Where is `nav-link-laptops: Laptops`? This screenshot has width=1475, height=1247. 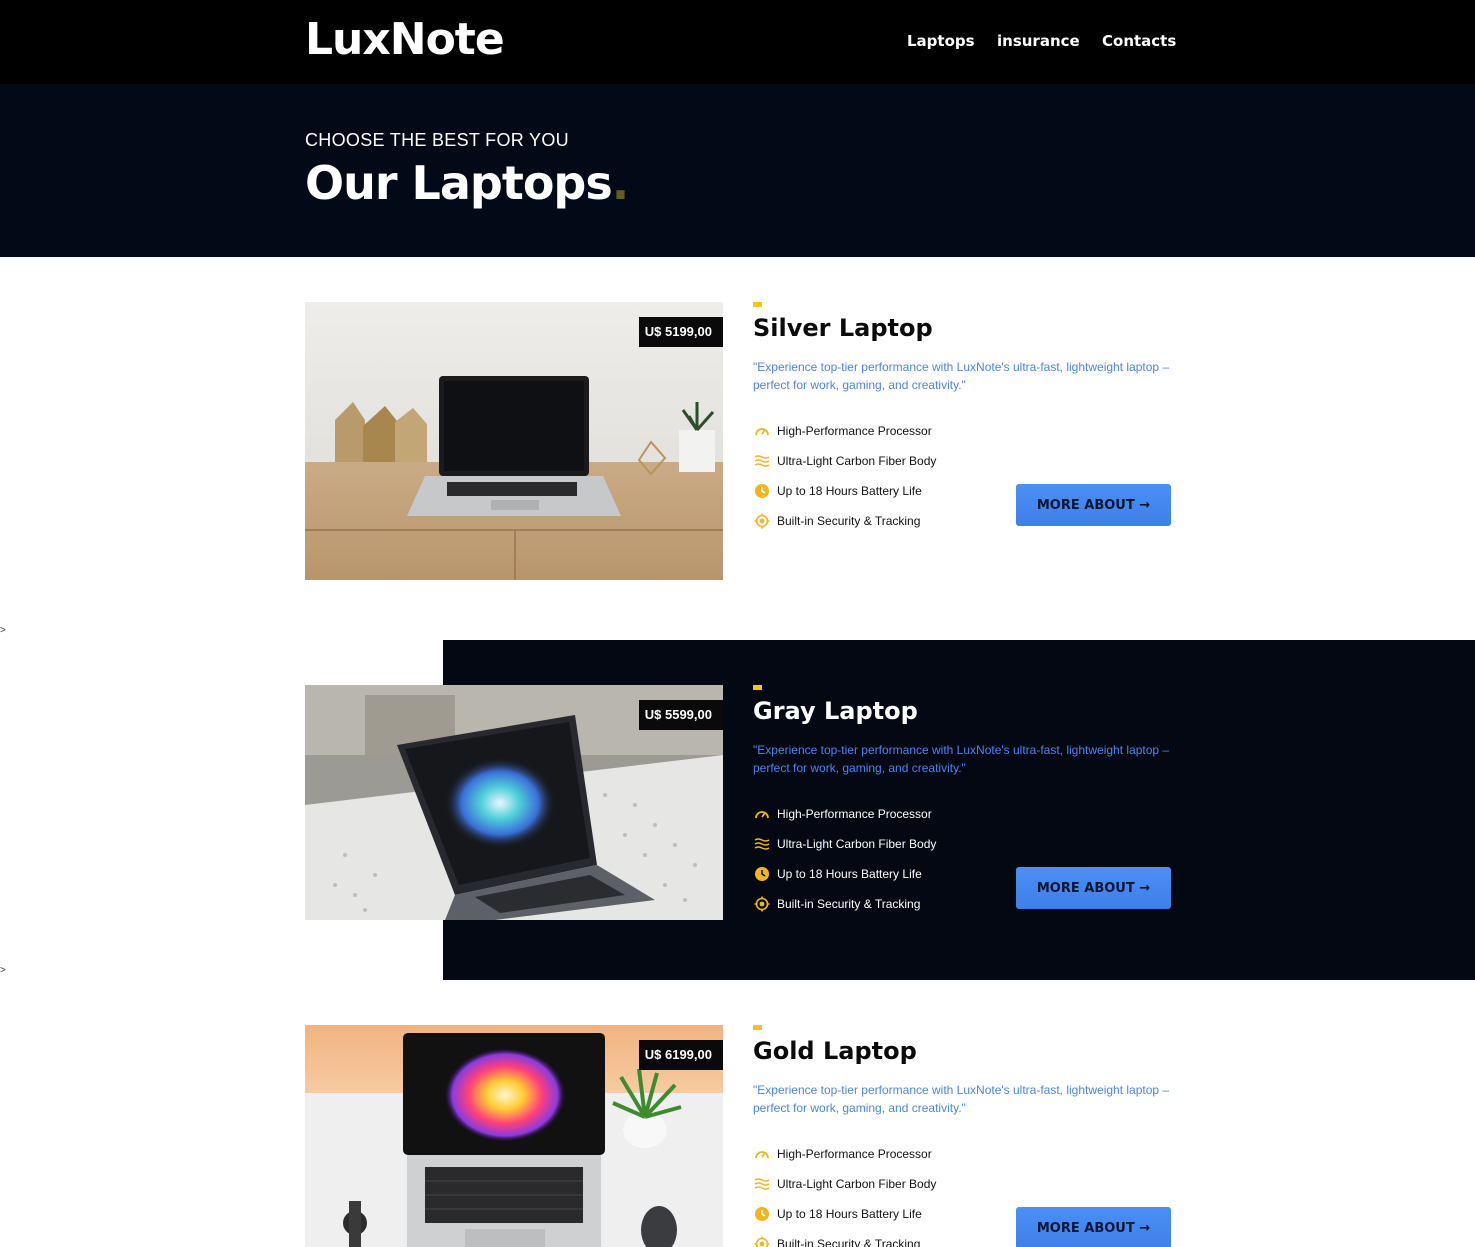 nav-link-laptops: Laptops is located at coordinates (941, 41).